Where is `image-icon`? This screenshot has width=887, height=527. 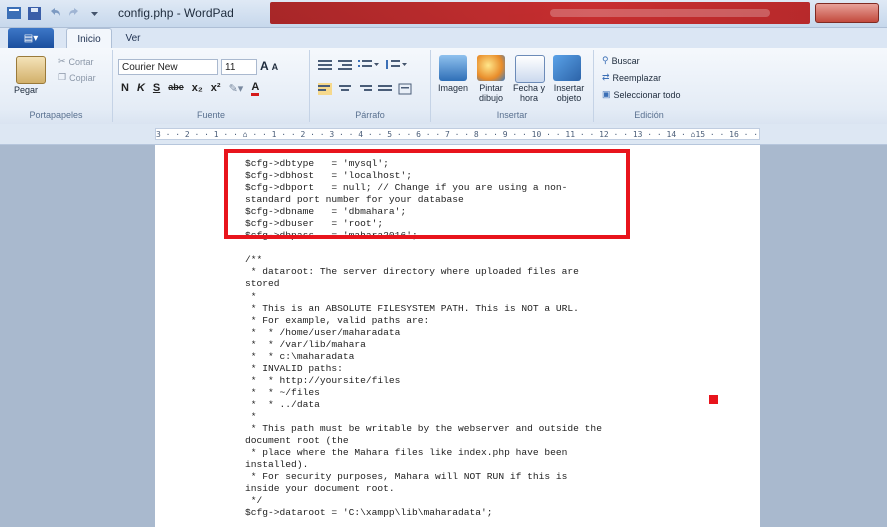
image-icon is located at coordinates (453, 68).